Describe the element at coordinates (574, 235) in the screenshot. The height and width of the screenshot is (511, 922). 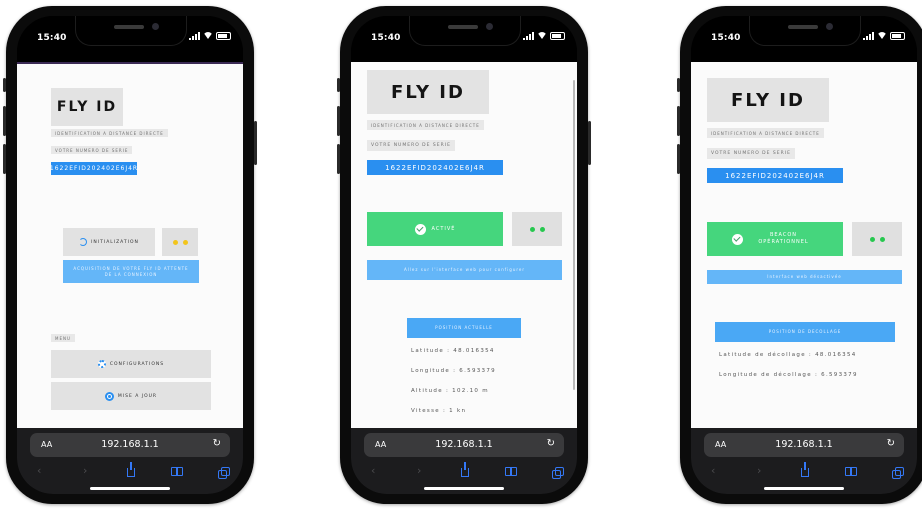
I see `scrollbar` at that location.